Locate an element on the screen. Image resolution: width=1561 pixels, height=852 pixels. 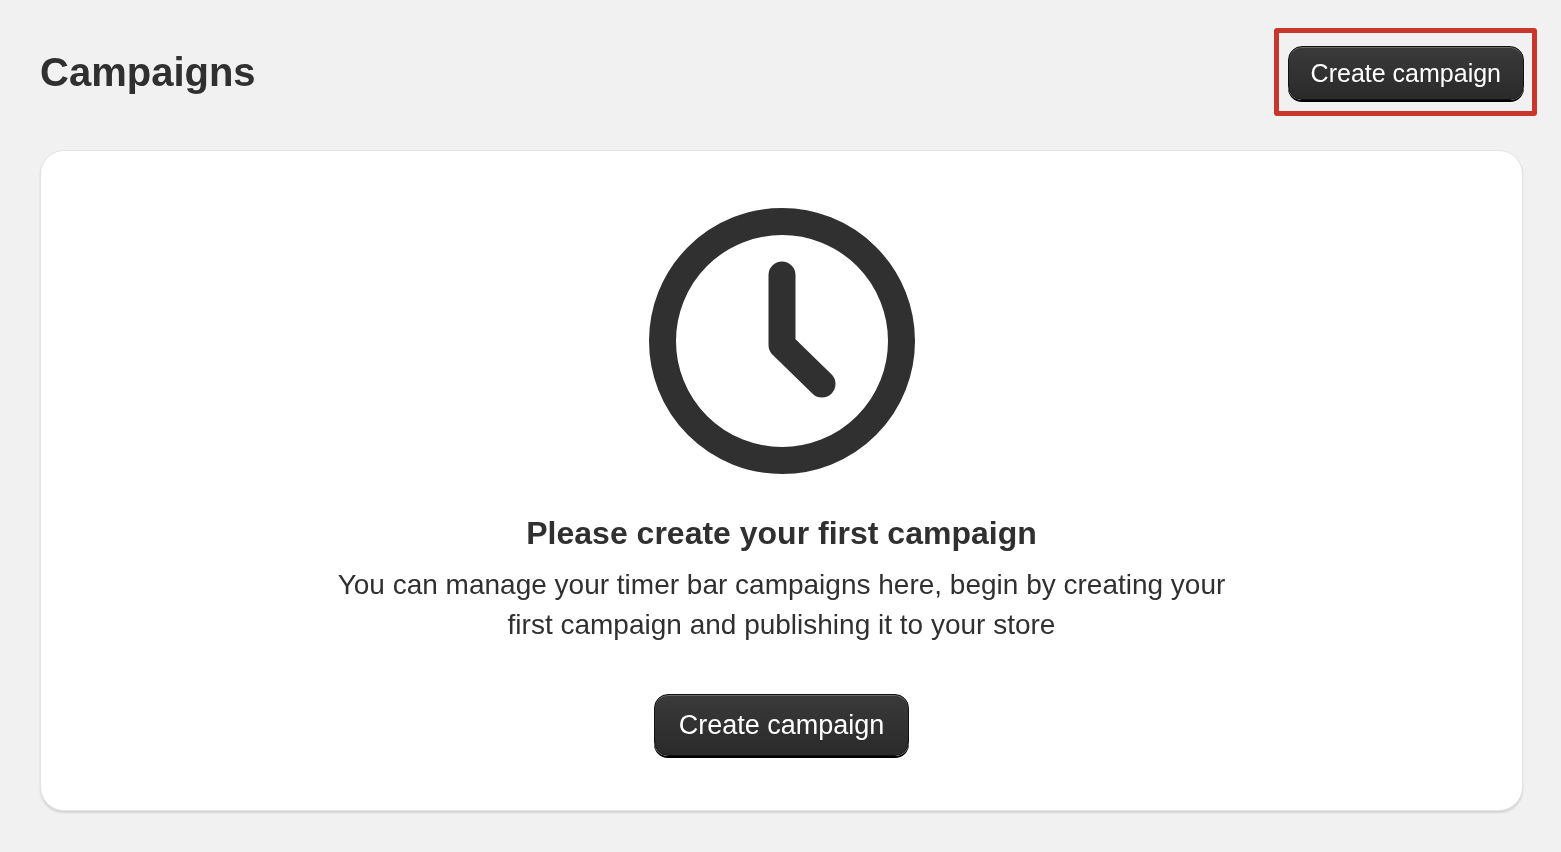
clock-icon is located at coordinates (781, 341).